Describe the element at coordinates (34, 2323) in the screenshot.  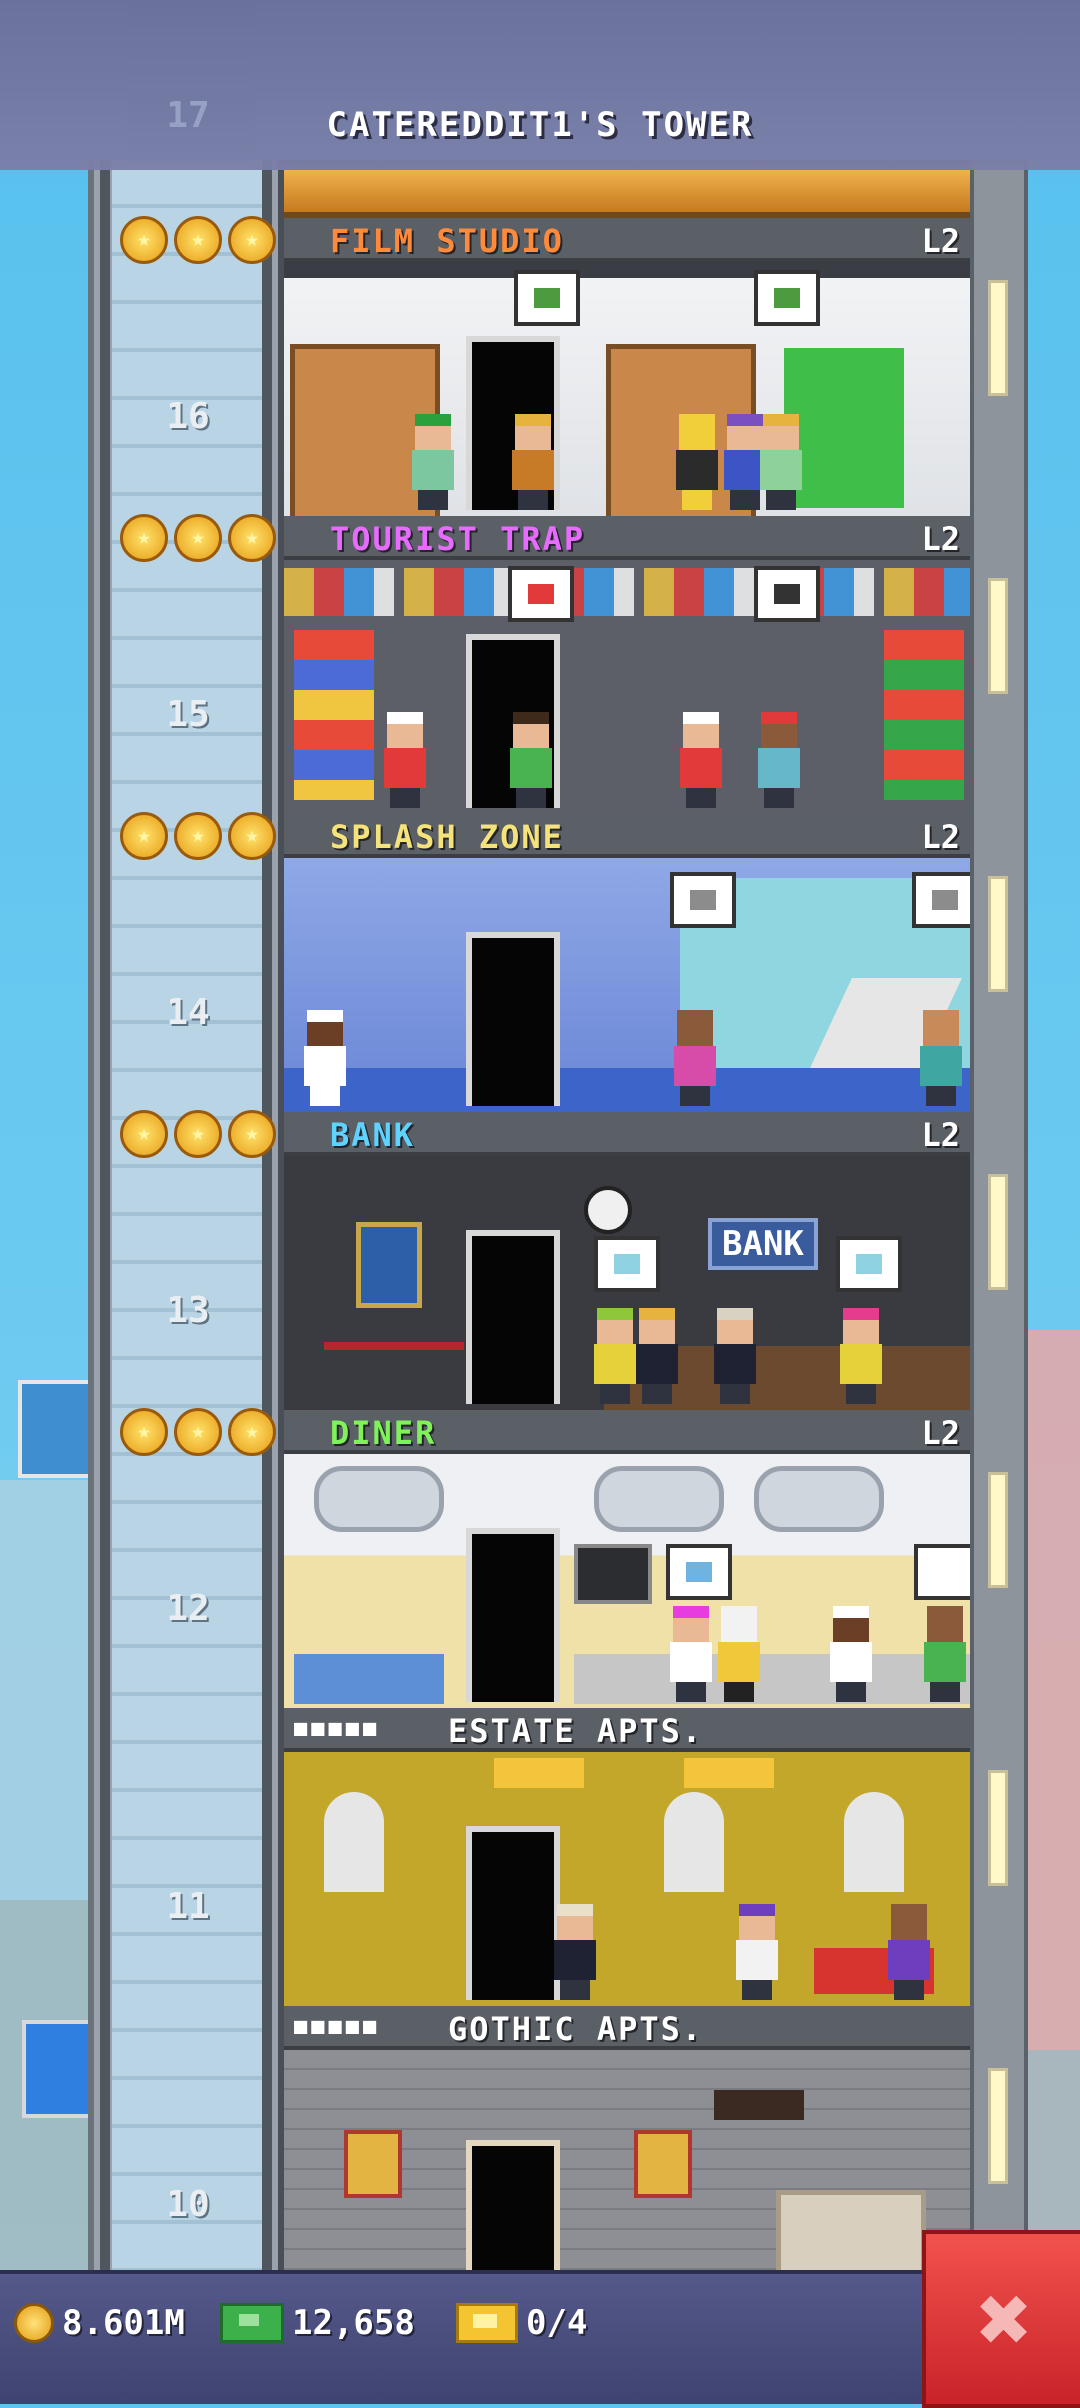
I see `coin-icon` at that location.